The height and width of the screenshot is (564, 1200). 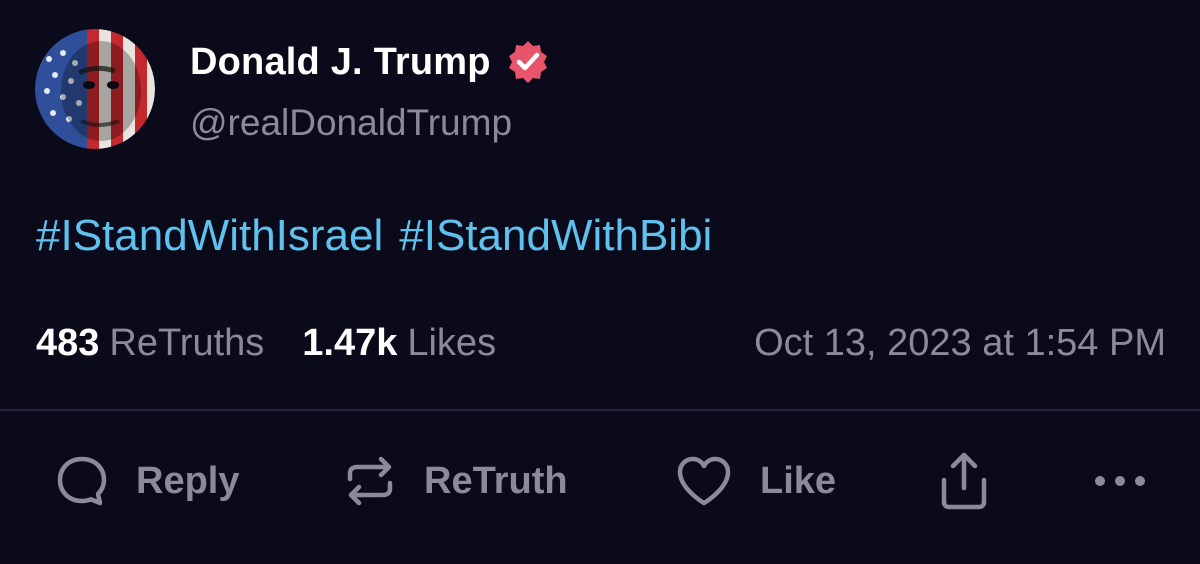 What do you see at coordinates (370, 481) in the screenshot?
I see `retruth-icon` at bounding box center [370, 481].